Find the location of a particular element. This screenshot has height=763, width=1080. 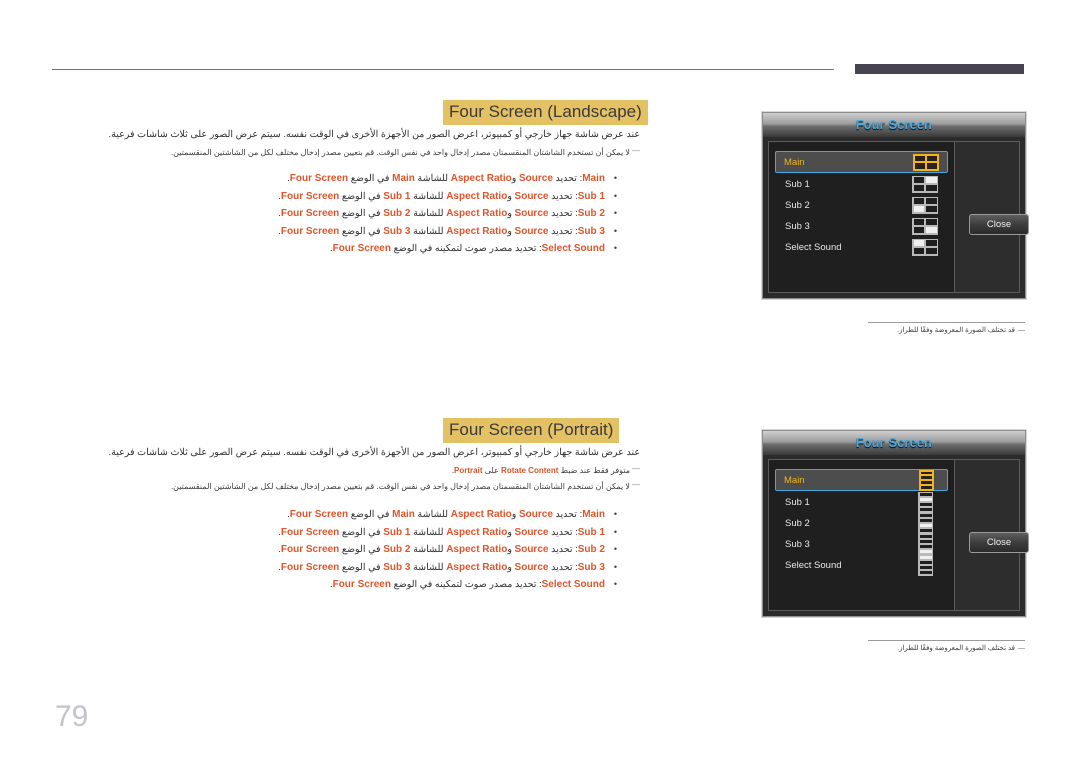

bullet-term-screen: Main is located at coordinates (403, 514).